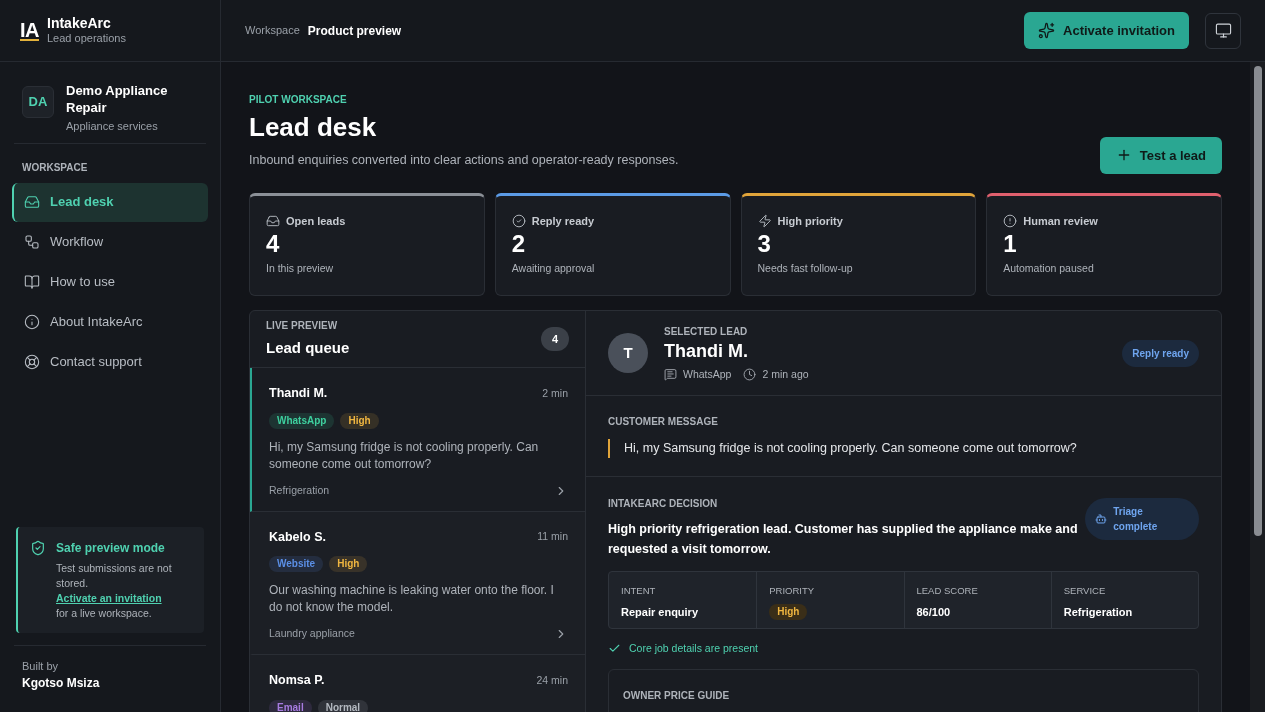 The height and width of the screenshot is (712, 1265). What do you see at coordinates (933, 613) in the screenshot?
I see `fact-value: 86/100` at bounding box center [933, 613].